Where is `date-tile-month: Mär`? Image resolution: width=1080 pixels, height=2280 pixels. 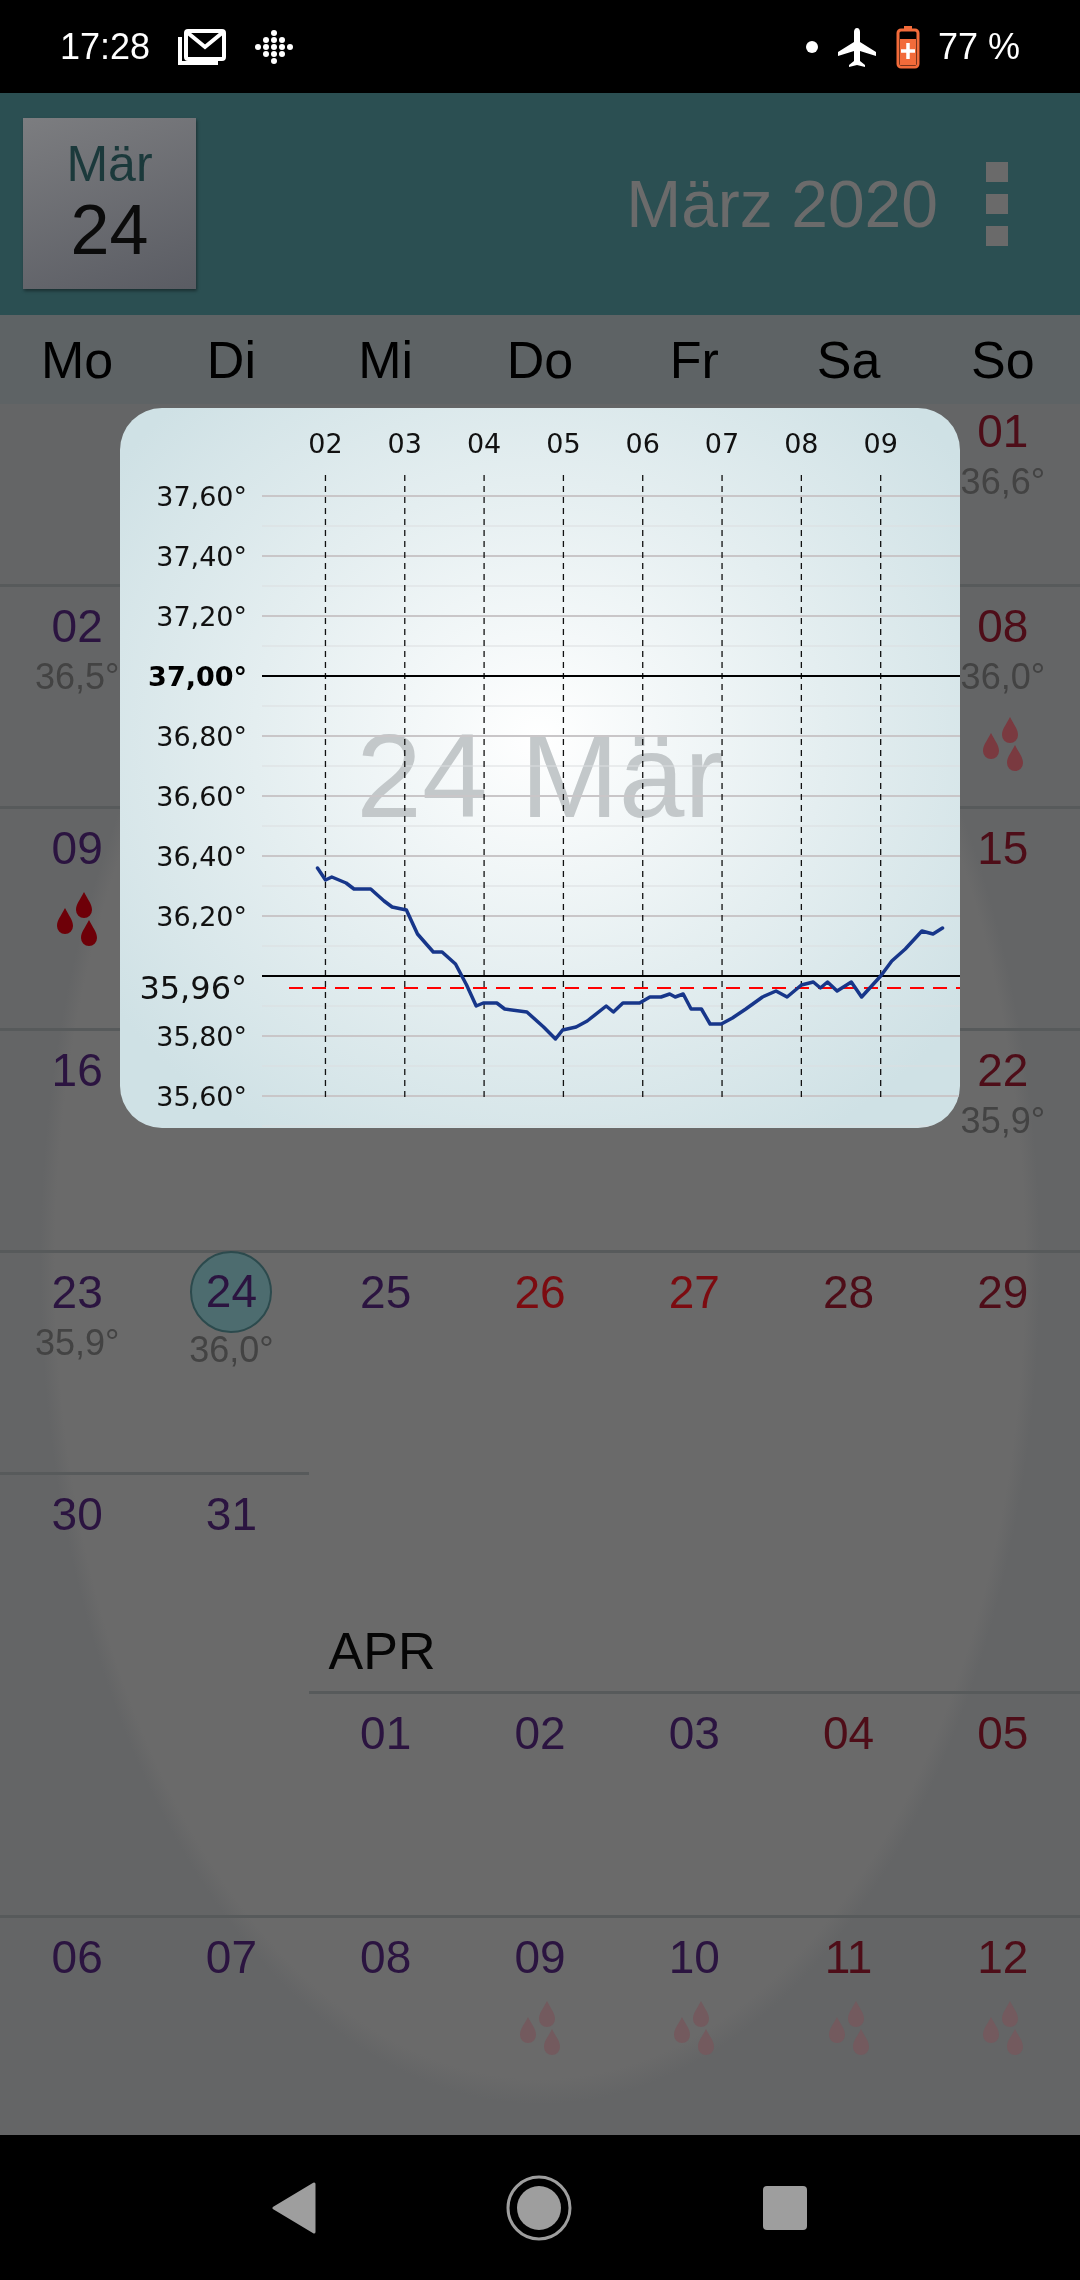
date-tile-month: Mär is located at coordinates (109, 164).